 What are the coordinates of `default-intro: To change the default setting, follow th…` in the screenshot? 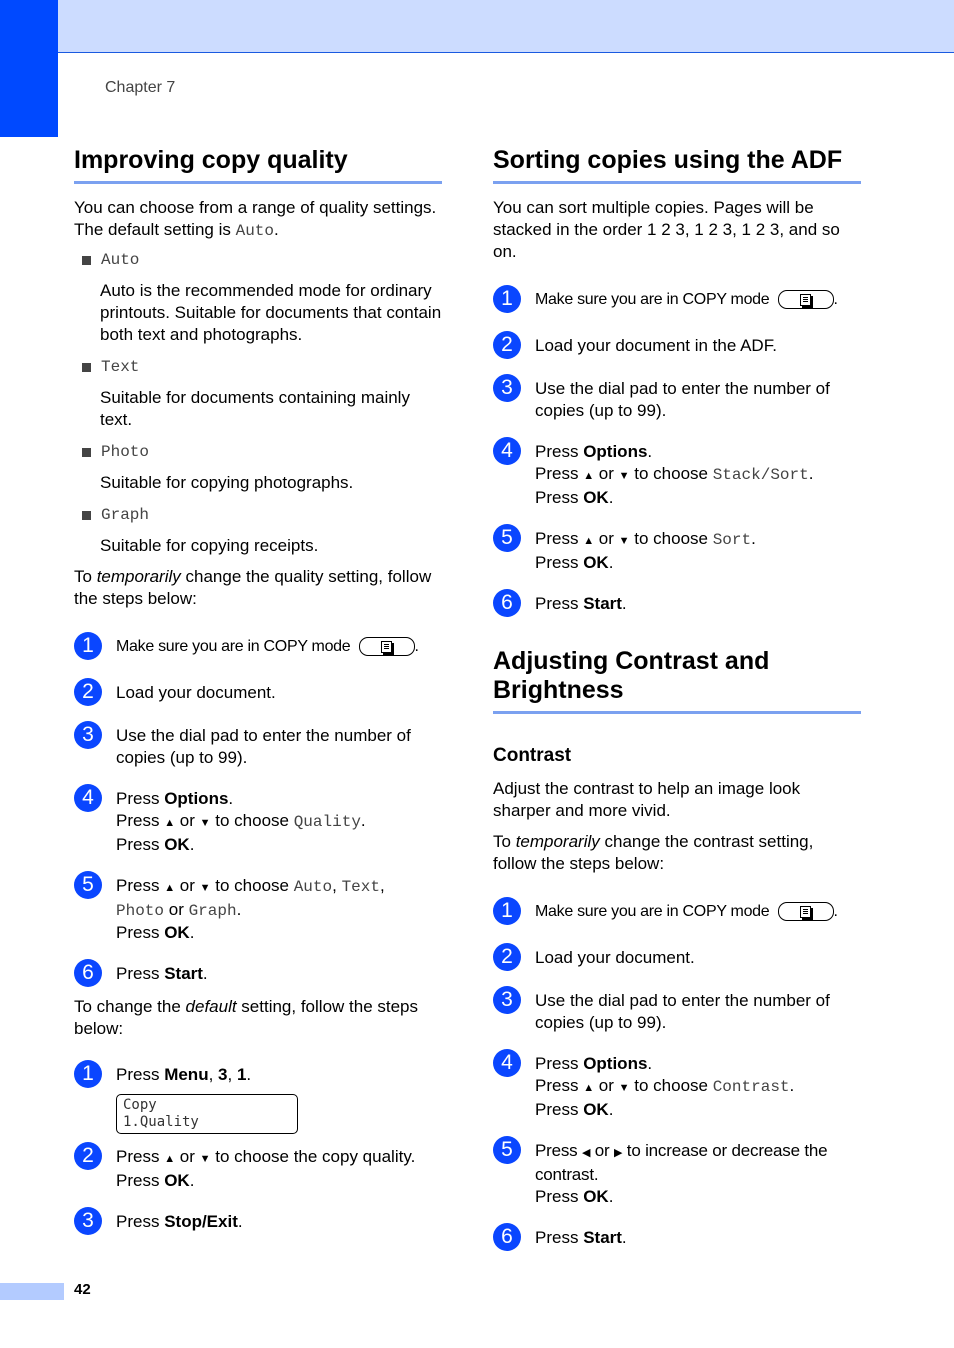 It's located at (246, 1017).